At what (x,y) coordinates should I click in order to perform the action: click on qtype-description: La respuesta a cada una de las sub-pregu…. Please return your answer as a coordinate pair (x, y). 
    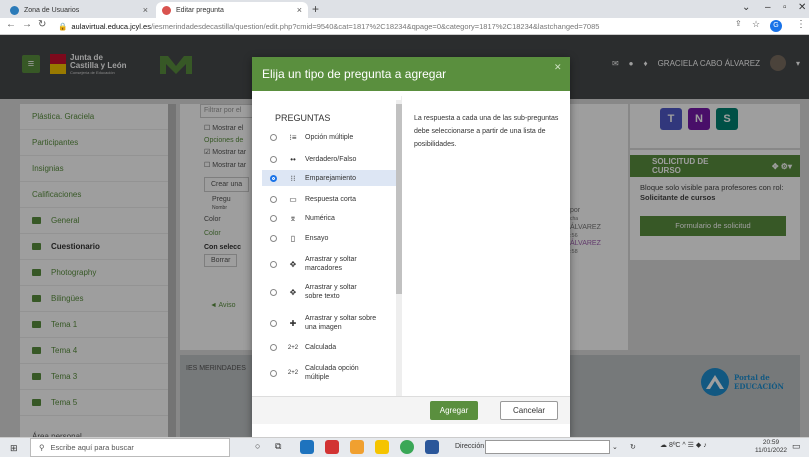
    Looking at the image, I should click on (486, 131).